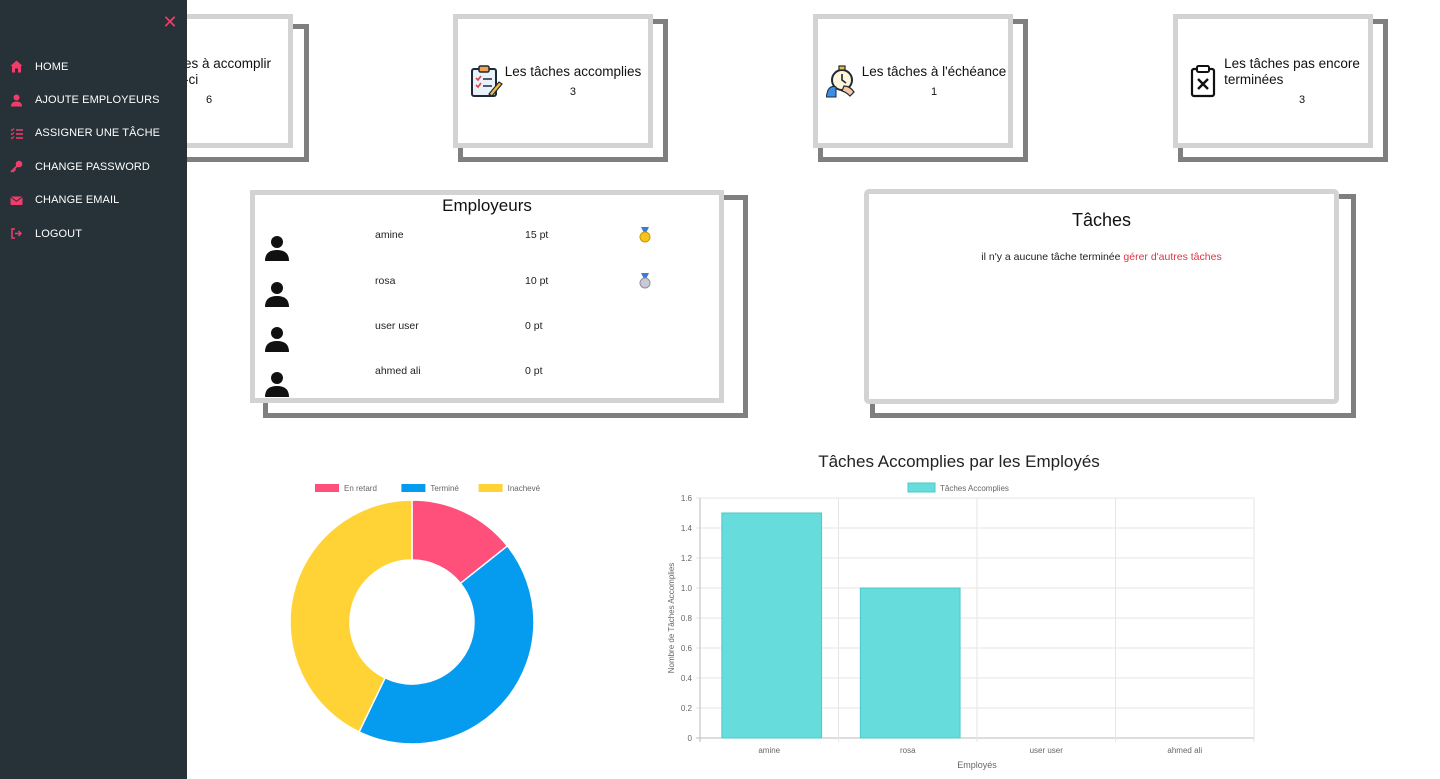  What do you see at coordinates (398, 371) in the screenshot?
I see `employee-name: ahmed ali` at bounding box center [398, 371].